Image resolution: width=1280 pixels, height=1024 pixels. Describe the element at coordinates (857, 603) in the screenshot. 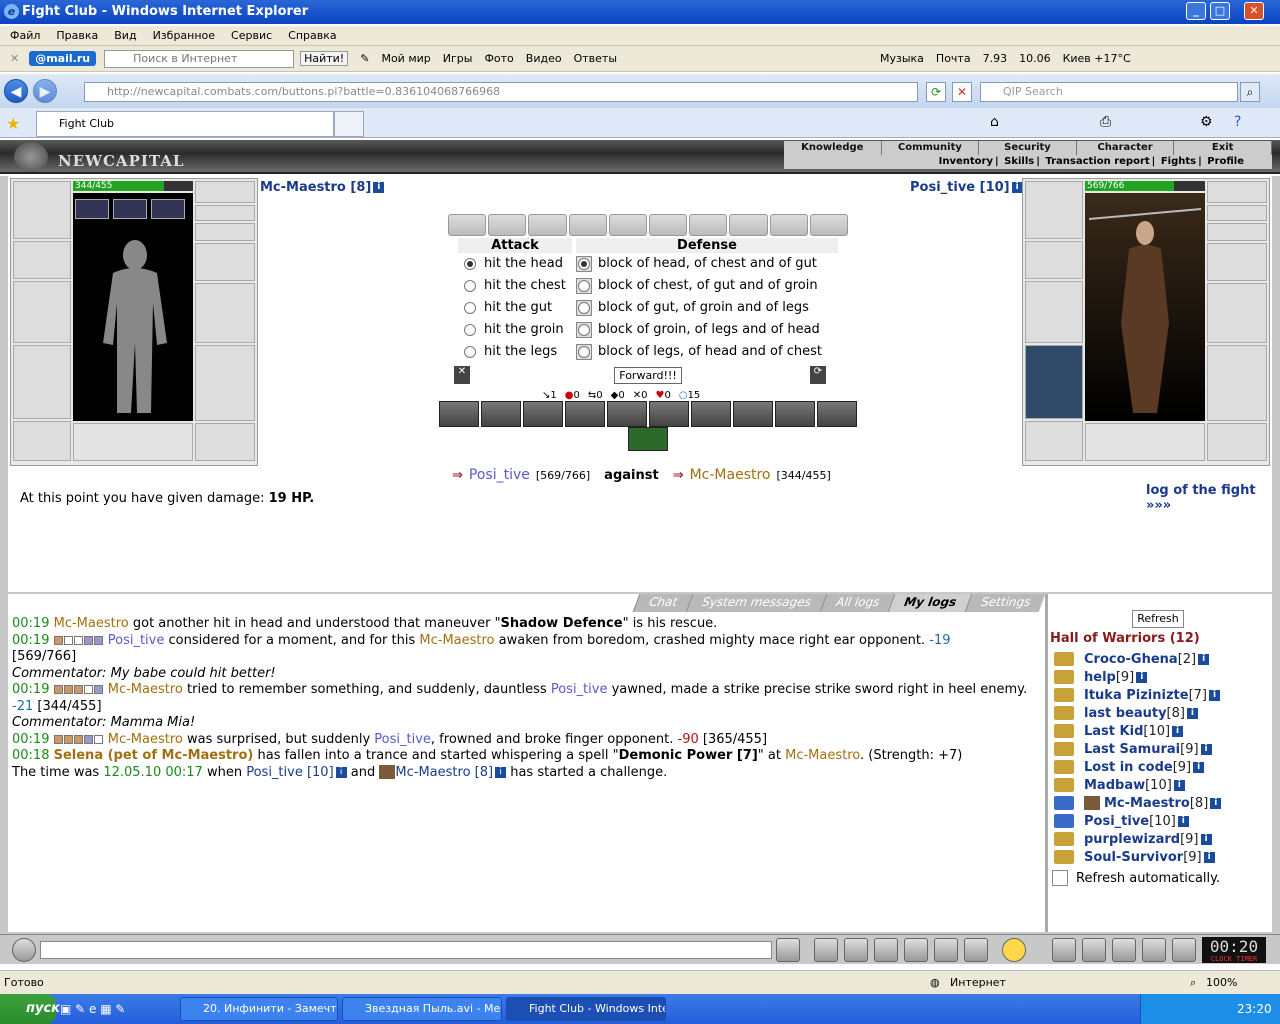

I see `tab-all-logs: All logs` at that location.